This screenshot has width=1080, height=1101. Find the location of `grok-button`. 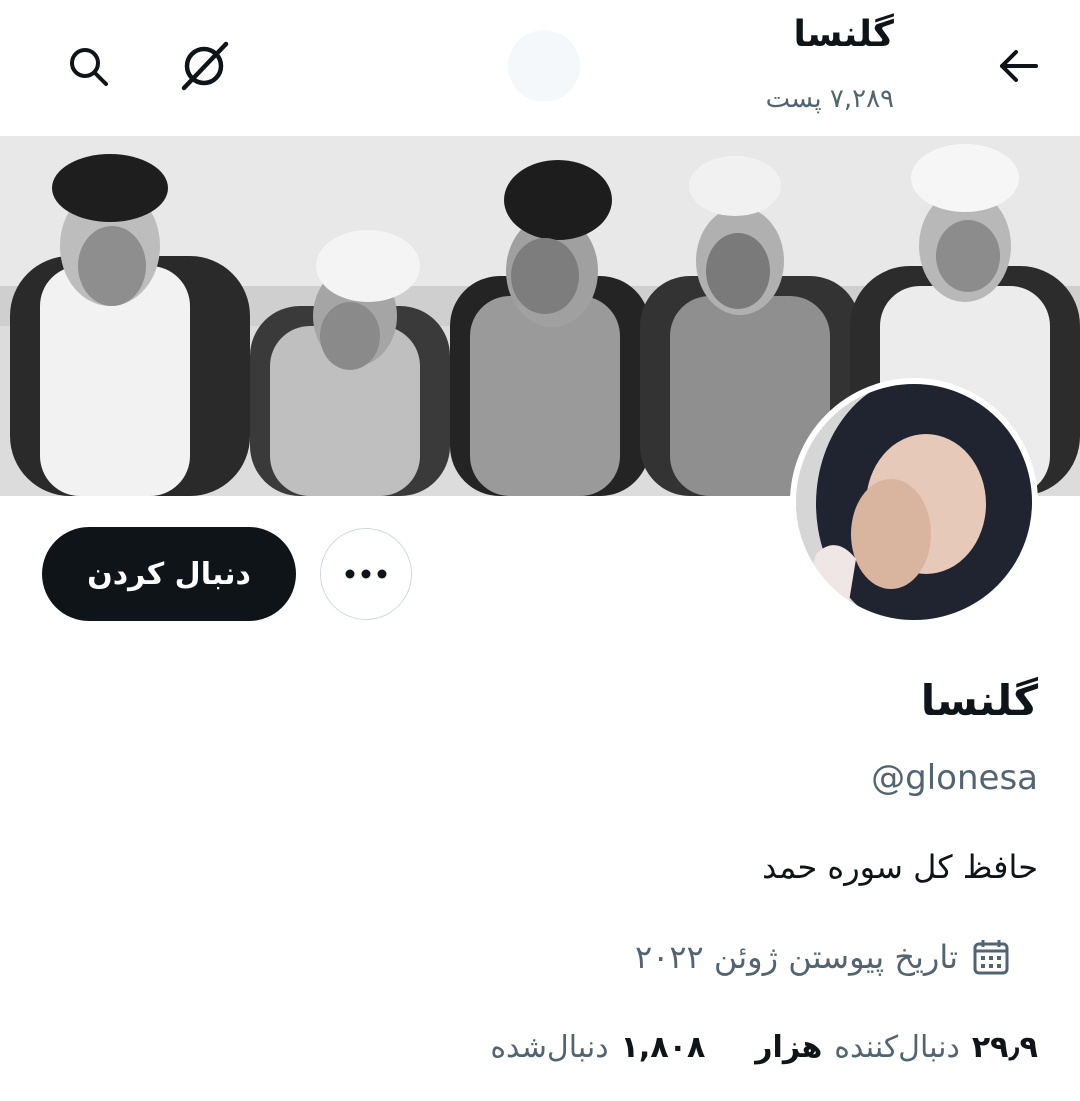

grok-button is located at coordinates (204, 66).